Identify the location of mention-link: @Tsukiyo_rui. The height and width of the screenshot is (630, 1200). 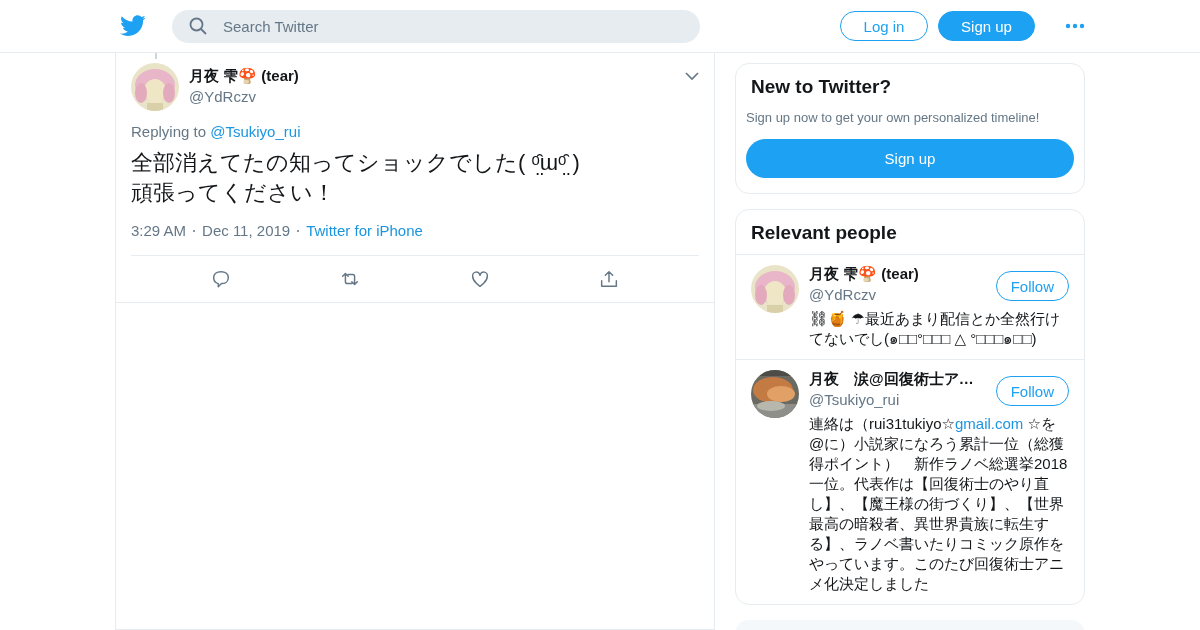
(255, 131).